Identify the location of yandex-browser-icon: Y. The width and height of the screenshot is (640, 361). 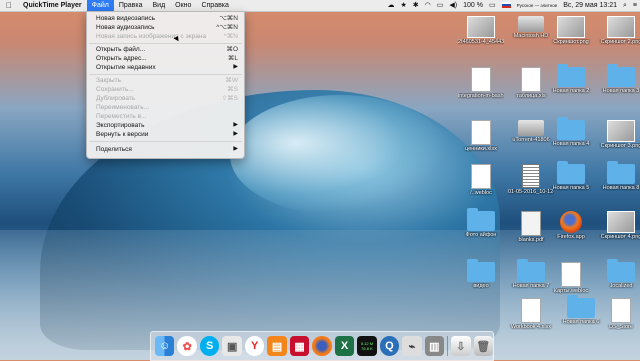
(254, 346).